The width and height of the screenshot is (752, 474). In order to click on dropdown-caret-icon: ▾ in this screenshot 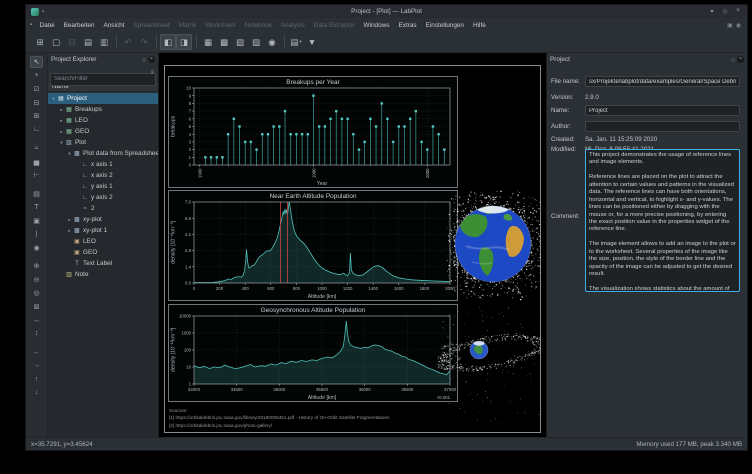, I will do `click(300, 41)`.